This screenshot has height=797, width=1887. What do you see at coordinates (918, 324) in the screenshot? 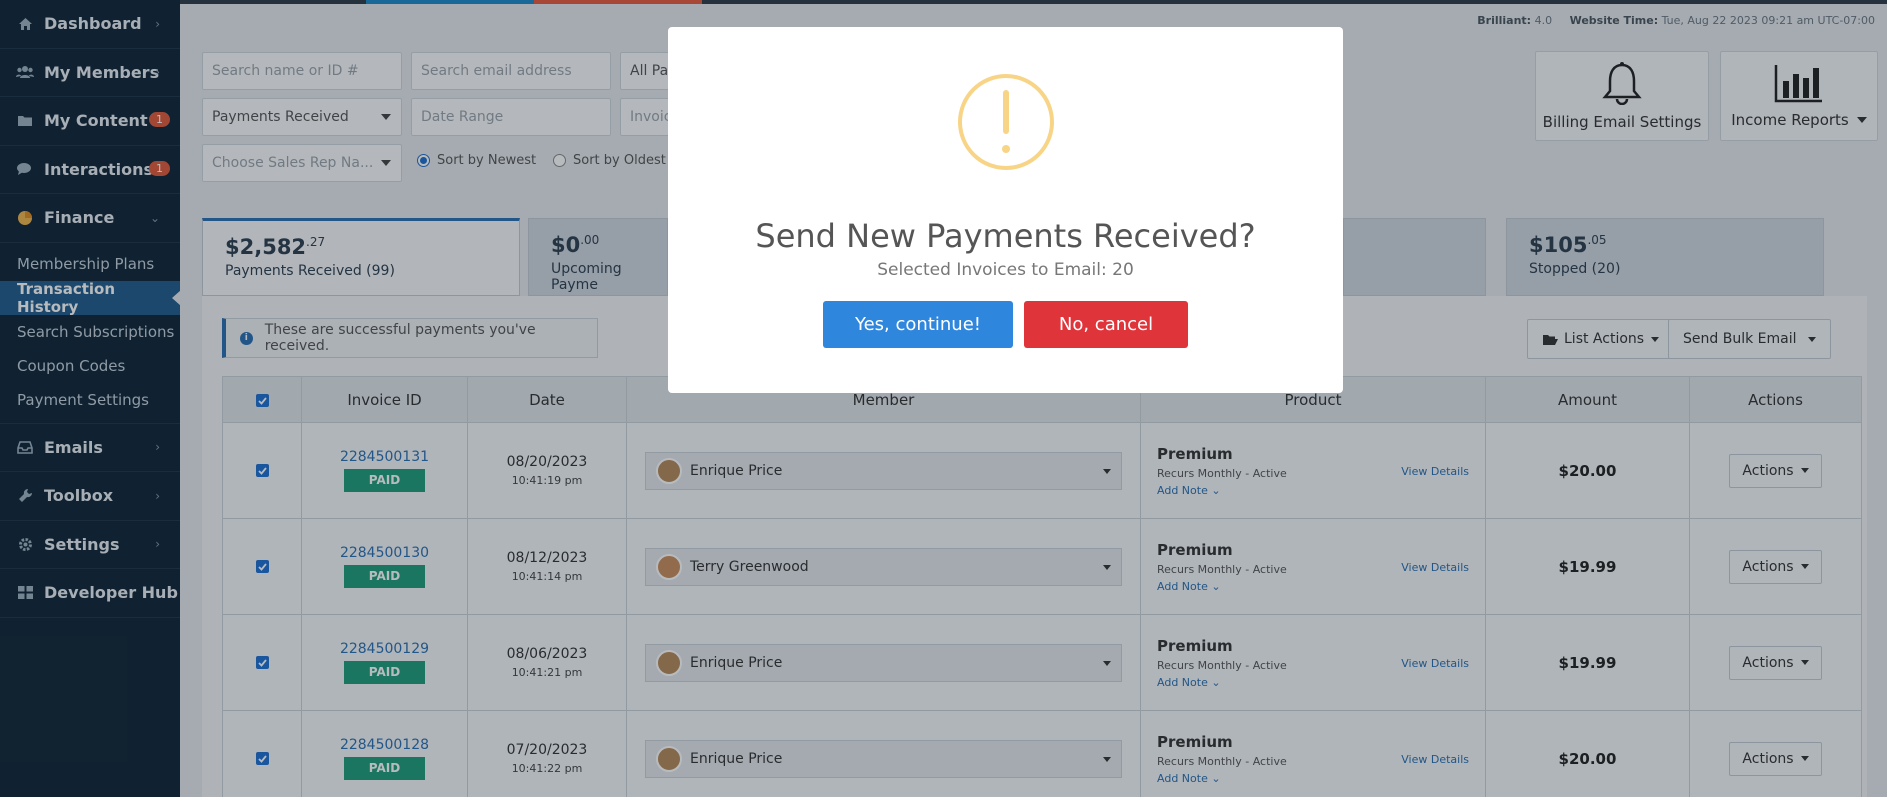
I see `confirm-button: Yes, continue!` at bounding box center [918, 324].